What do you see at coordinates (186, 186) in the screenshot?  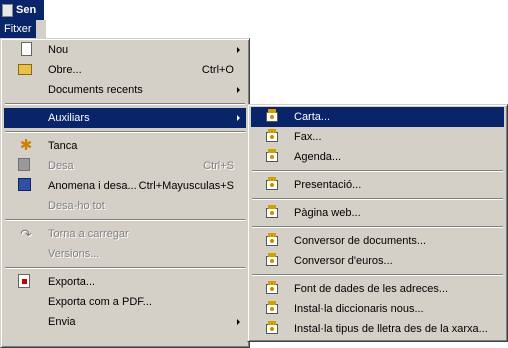 I see `menu-item-shortcut: Ctrl+Mayusculas+S` at bounding box center [186, 186].